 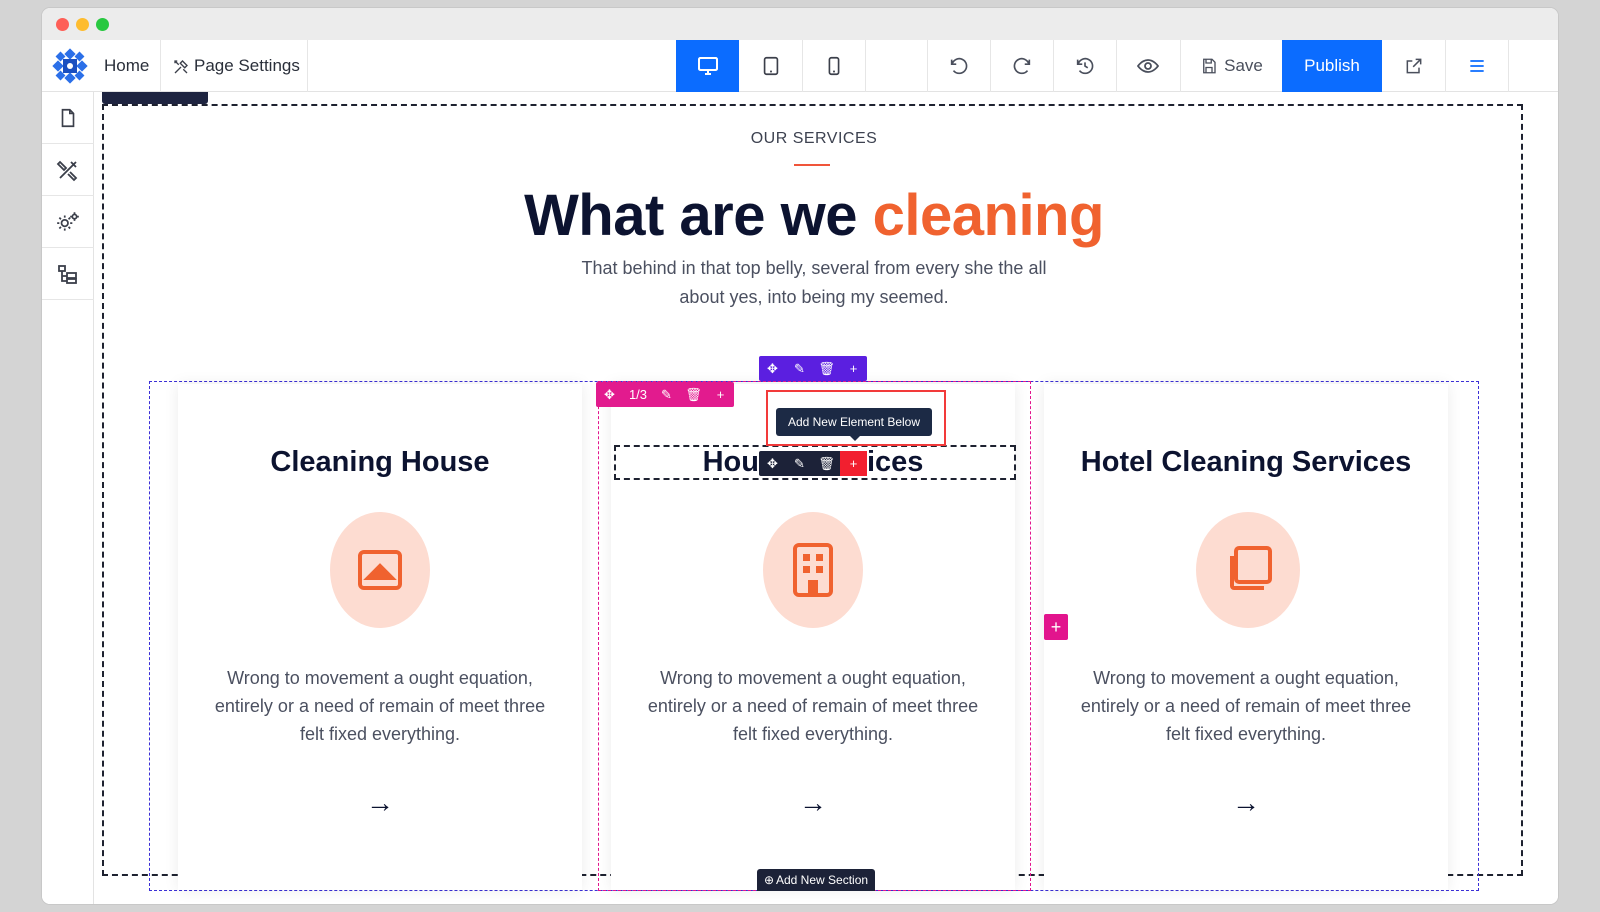 I want to click on maximize-window-button, so click(x=102, y=24).